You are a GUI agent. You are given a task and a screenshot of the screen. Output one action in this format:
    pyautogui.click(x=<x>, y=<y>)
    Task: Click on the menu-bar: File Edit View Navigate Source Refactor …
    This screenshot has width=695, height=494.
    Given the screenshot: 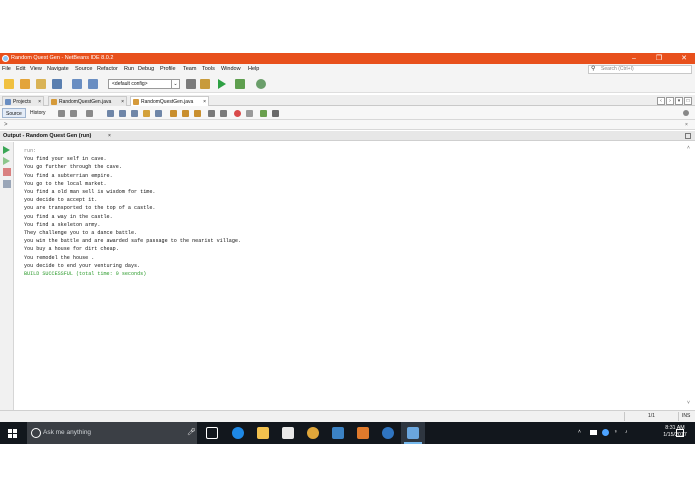 What is the action you would take?
    pyautogui.click(x=347, y=69)
    